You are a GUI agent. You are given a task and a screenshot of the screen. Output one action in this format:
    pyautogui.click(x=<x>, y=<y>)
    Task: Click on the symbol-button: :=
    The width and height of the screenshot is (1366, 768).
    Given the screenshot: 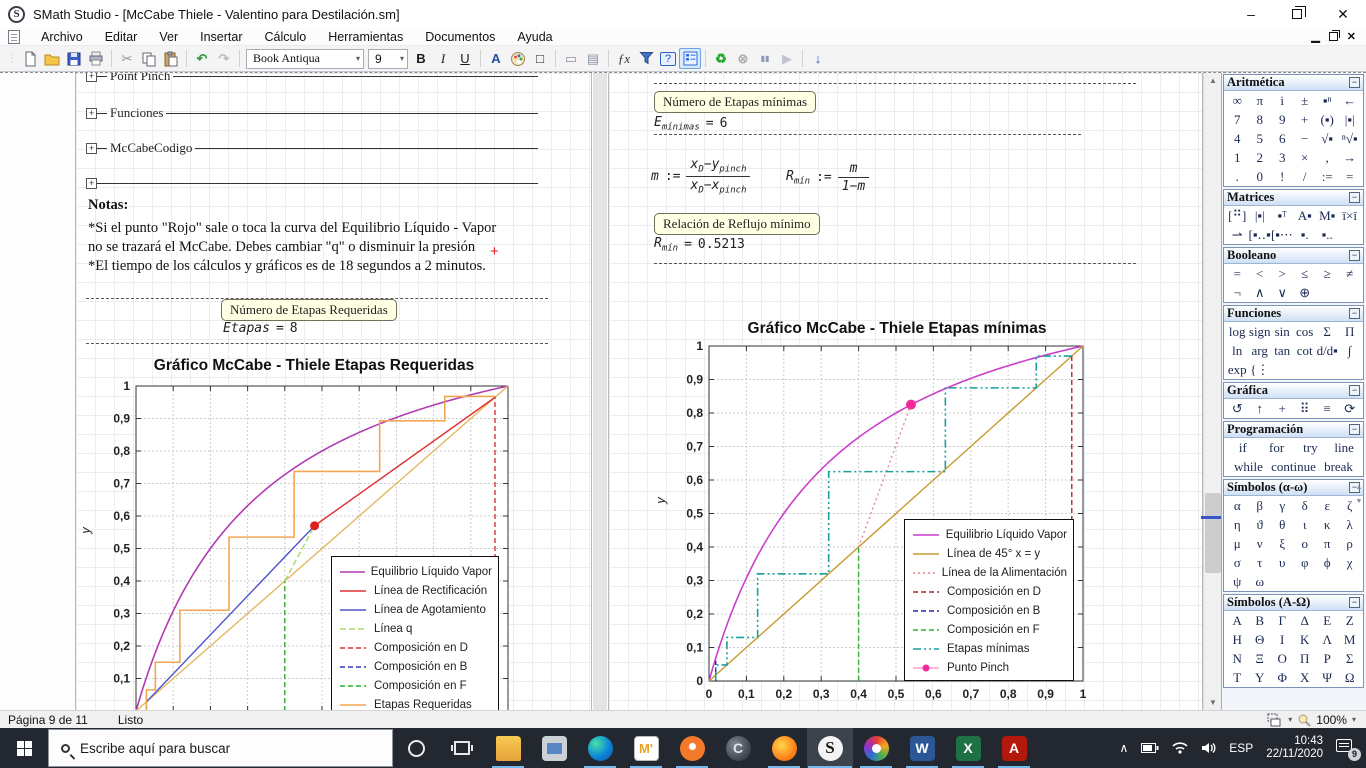 What is the action you would take?
    pyautogui.click(x=1327, y=176)
    